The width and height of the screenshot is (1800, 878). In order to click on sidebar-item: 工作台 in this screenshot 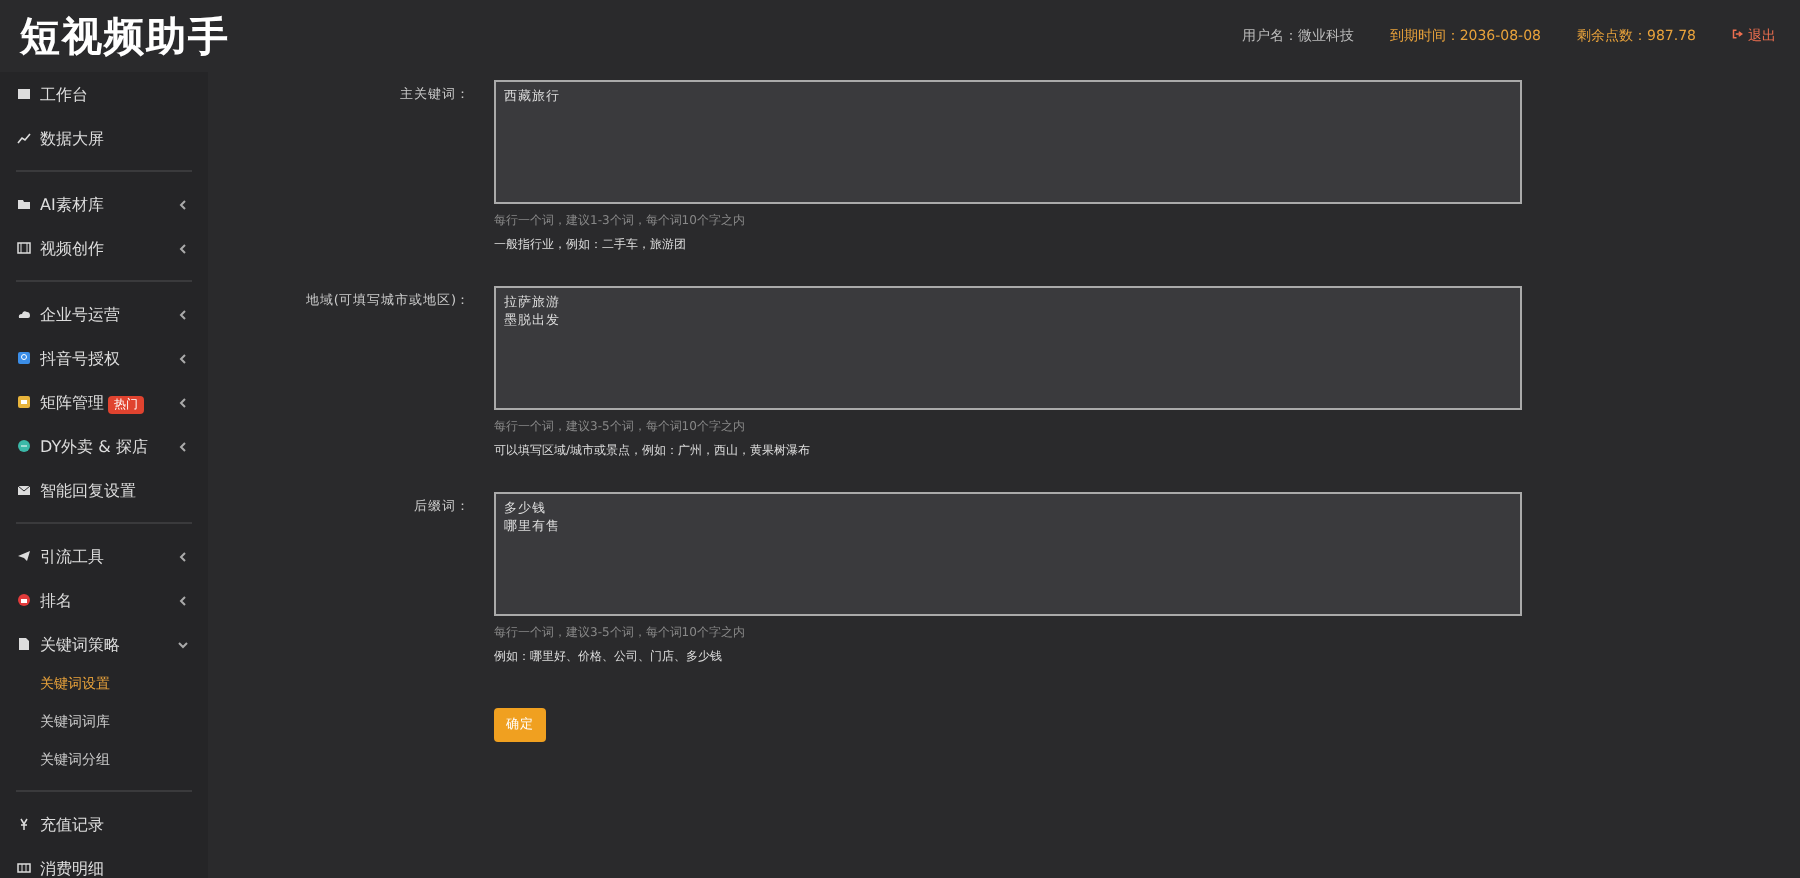, I will do `click(104, 94)`.